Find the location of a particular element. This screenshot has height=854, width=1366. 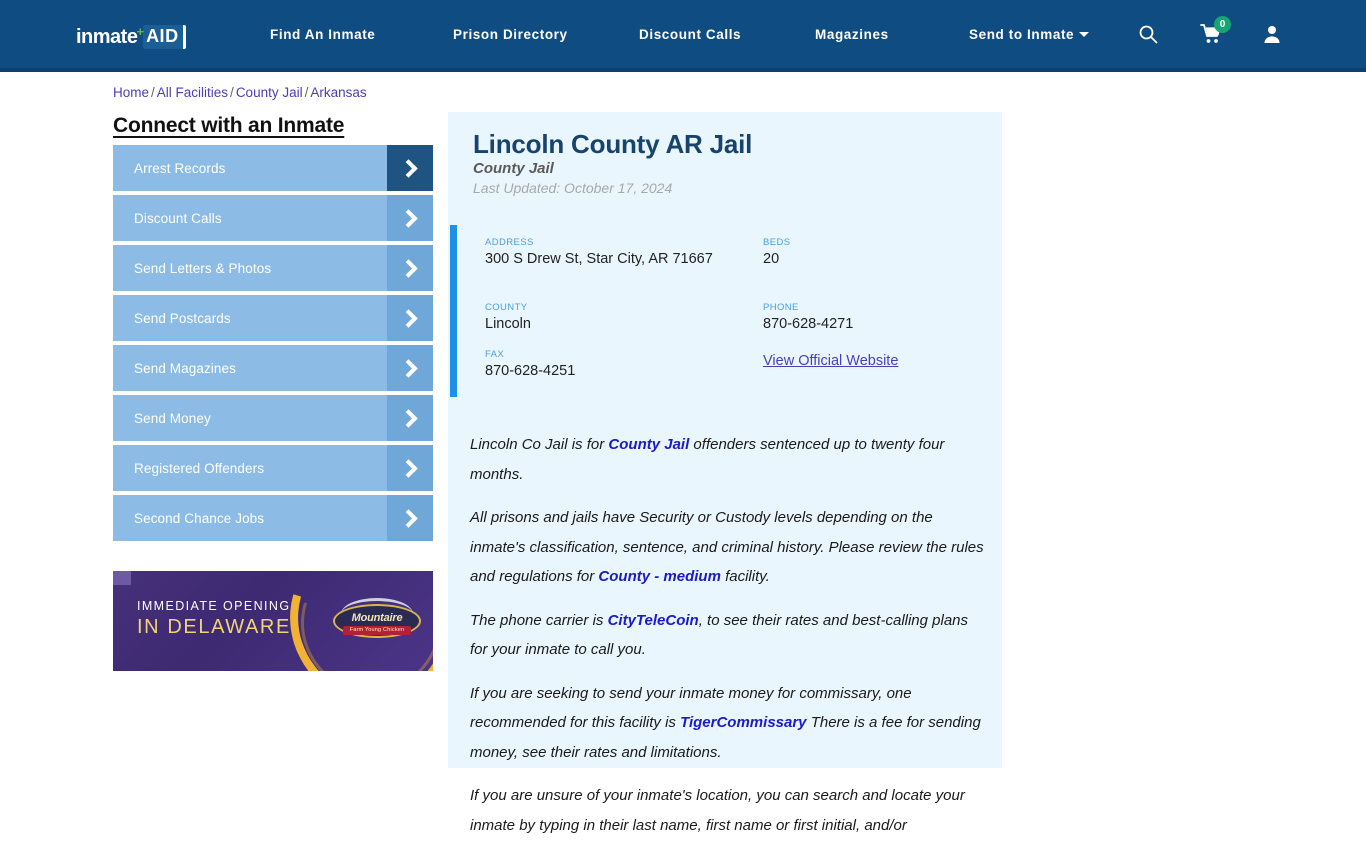

info-label-beds: BEDS is located at coordinates (777, 242).